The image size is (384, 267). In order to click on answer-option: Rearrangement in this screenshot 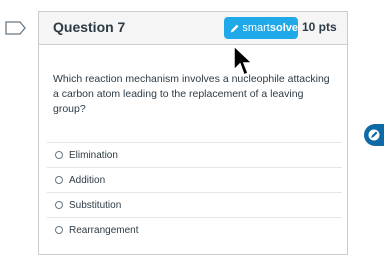, I will do `click(194, 229)`.